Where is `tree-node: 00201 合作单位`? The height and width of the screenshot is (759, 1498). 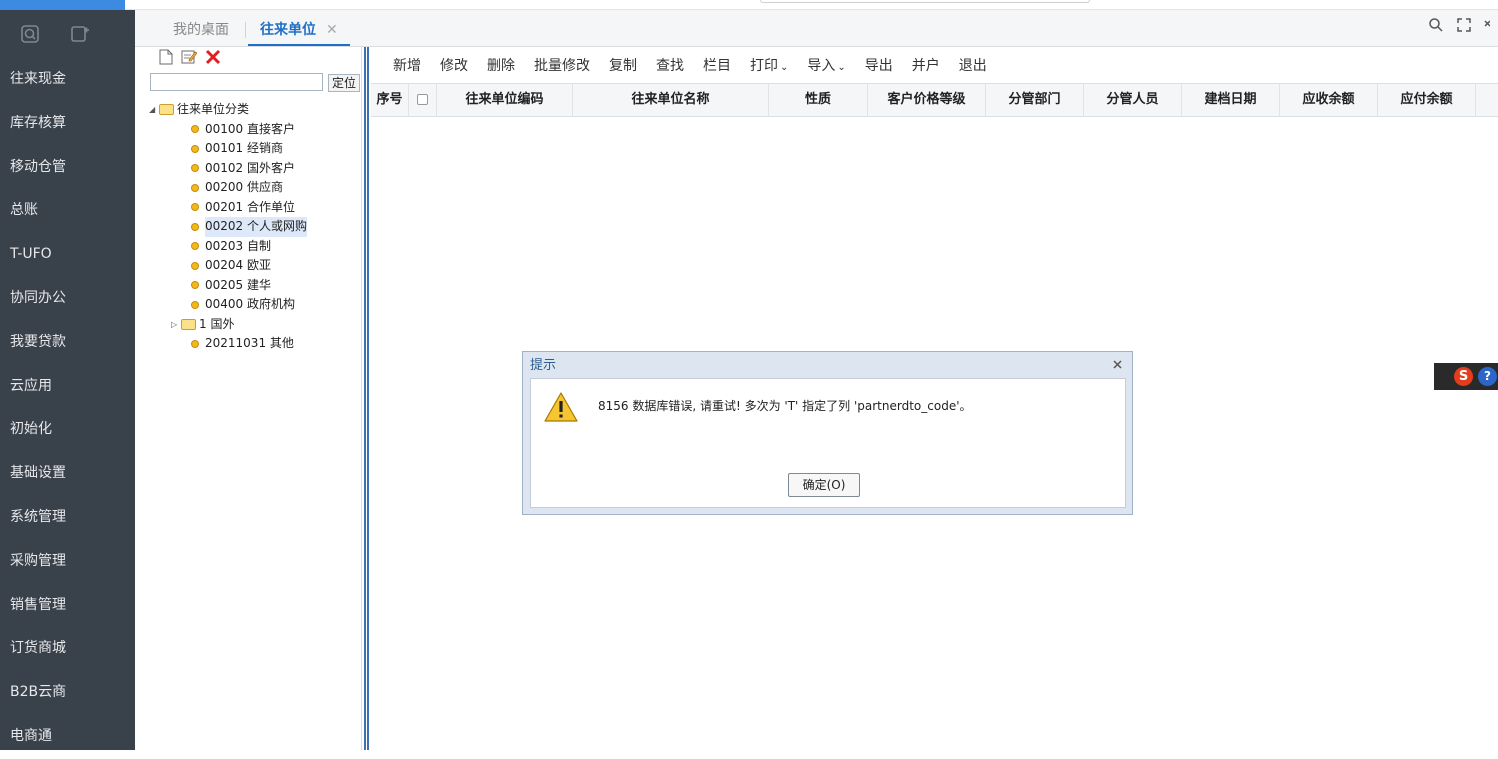 tree-node: 00201 合作单位 is located at coordinates (255, 208).